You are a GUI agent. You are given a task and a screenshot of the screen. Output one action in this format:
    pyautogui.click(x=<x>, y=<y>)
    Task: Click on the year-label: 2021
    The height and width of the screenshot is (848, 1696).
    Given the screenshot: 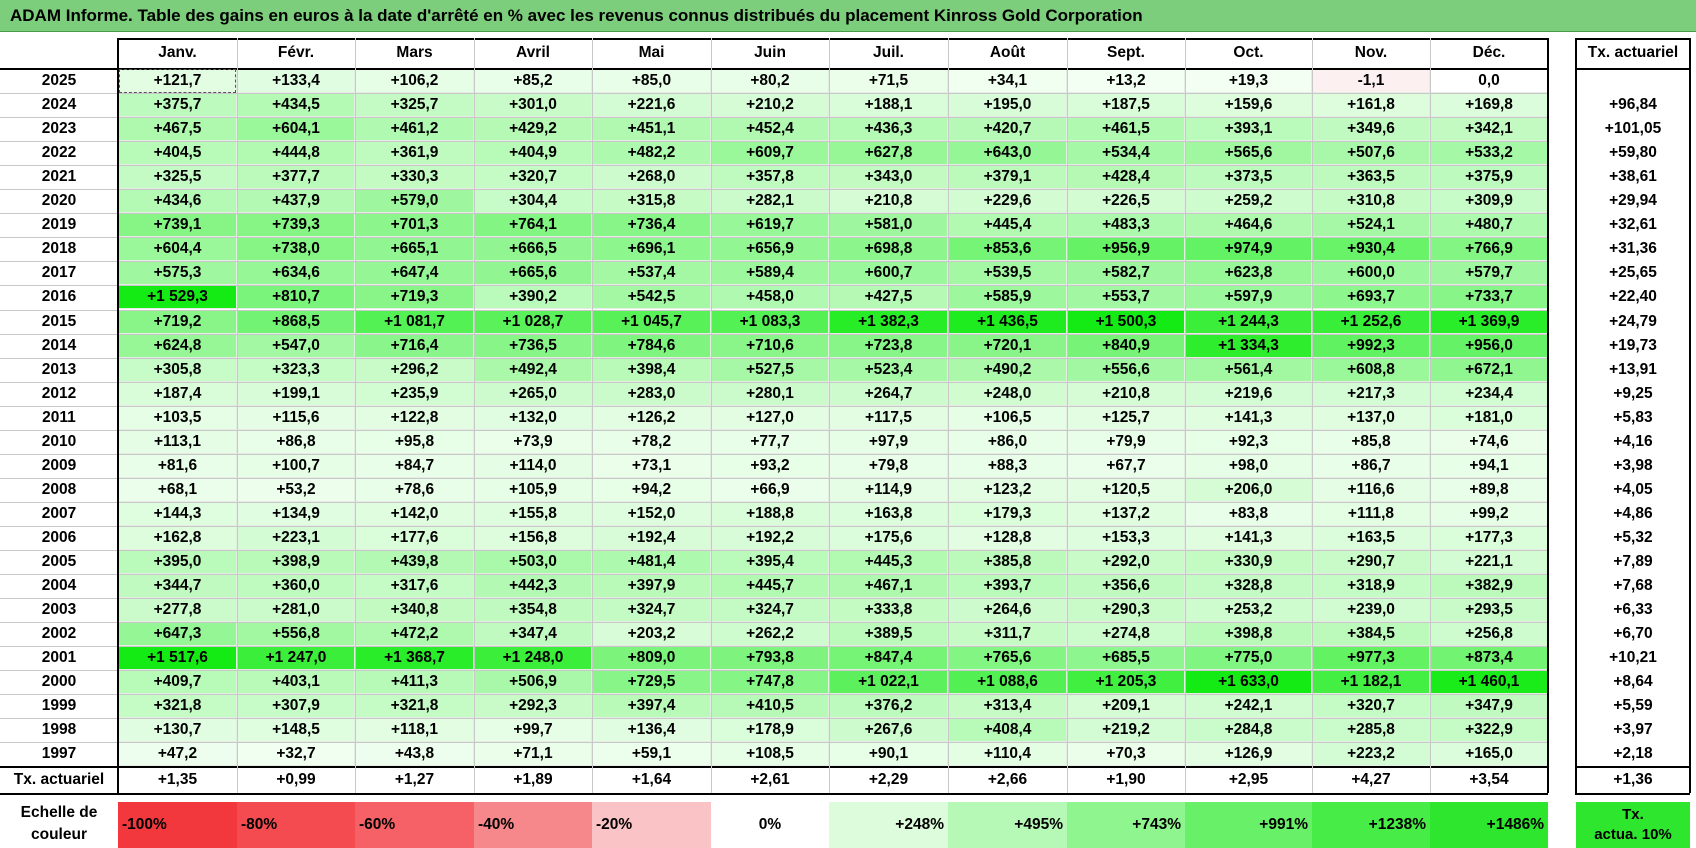 What is the action you would take?
    pyautogui.click(x=59, y=177)
    